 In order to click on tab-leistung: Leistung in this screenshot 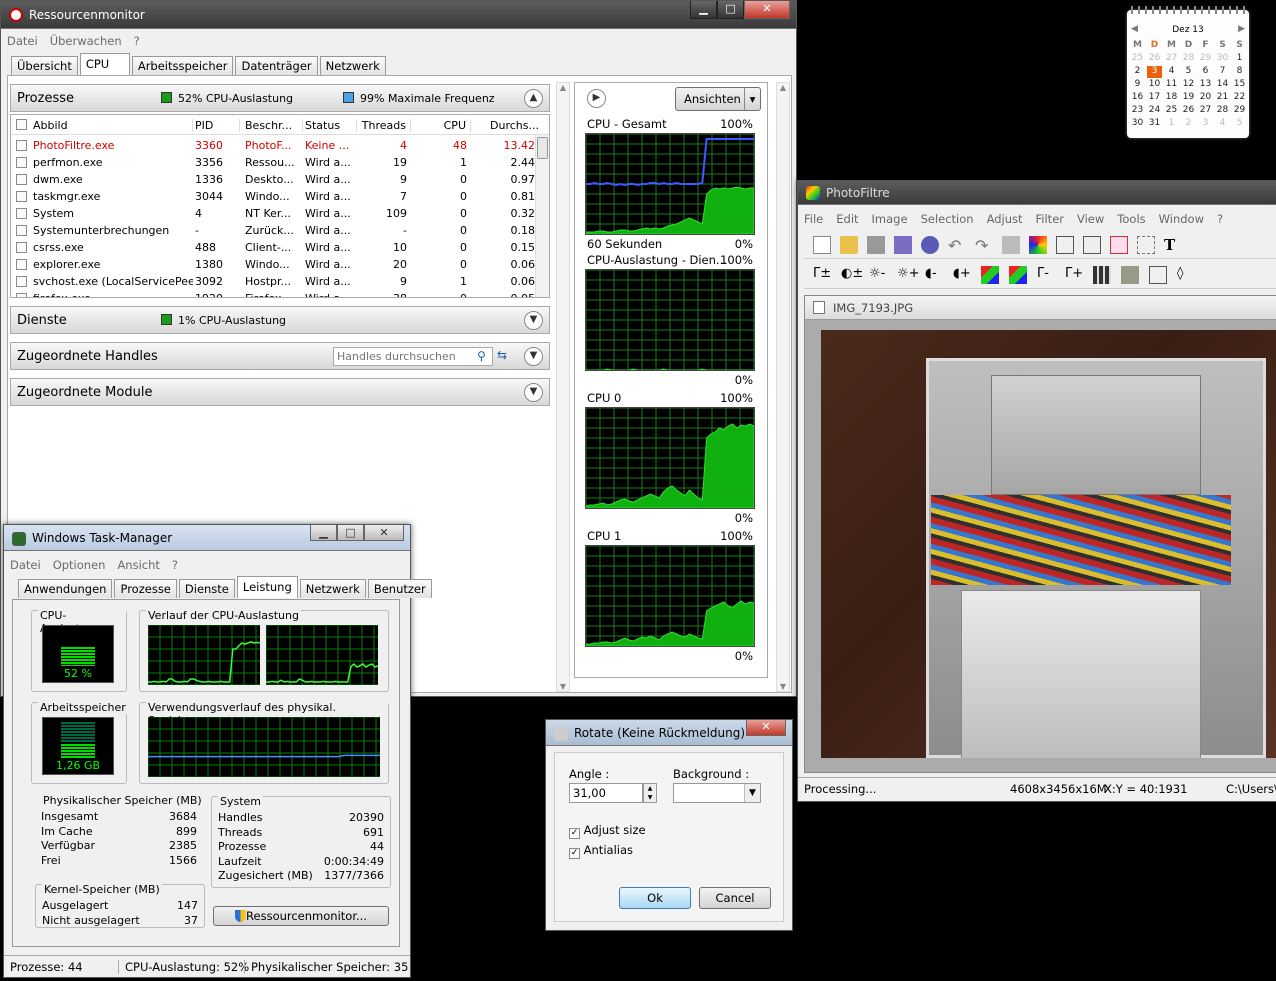, I will do `click(267, 587)`.